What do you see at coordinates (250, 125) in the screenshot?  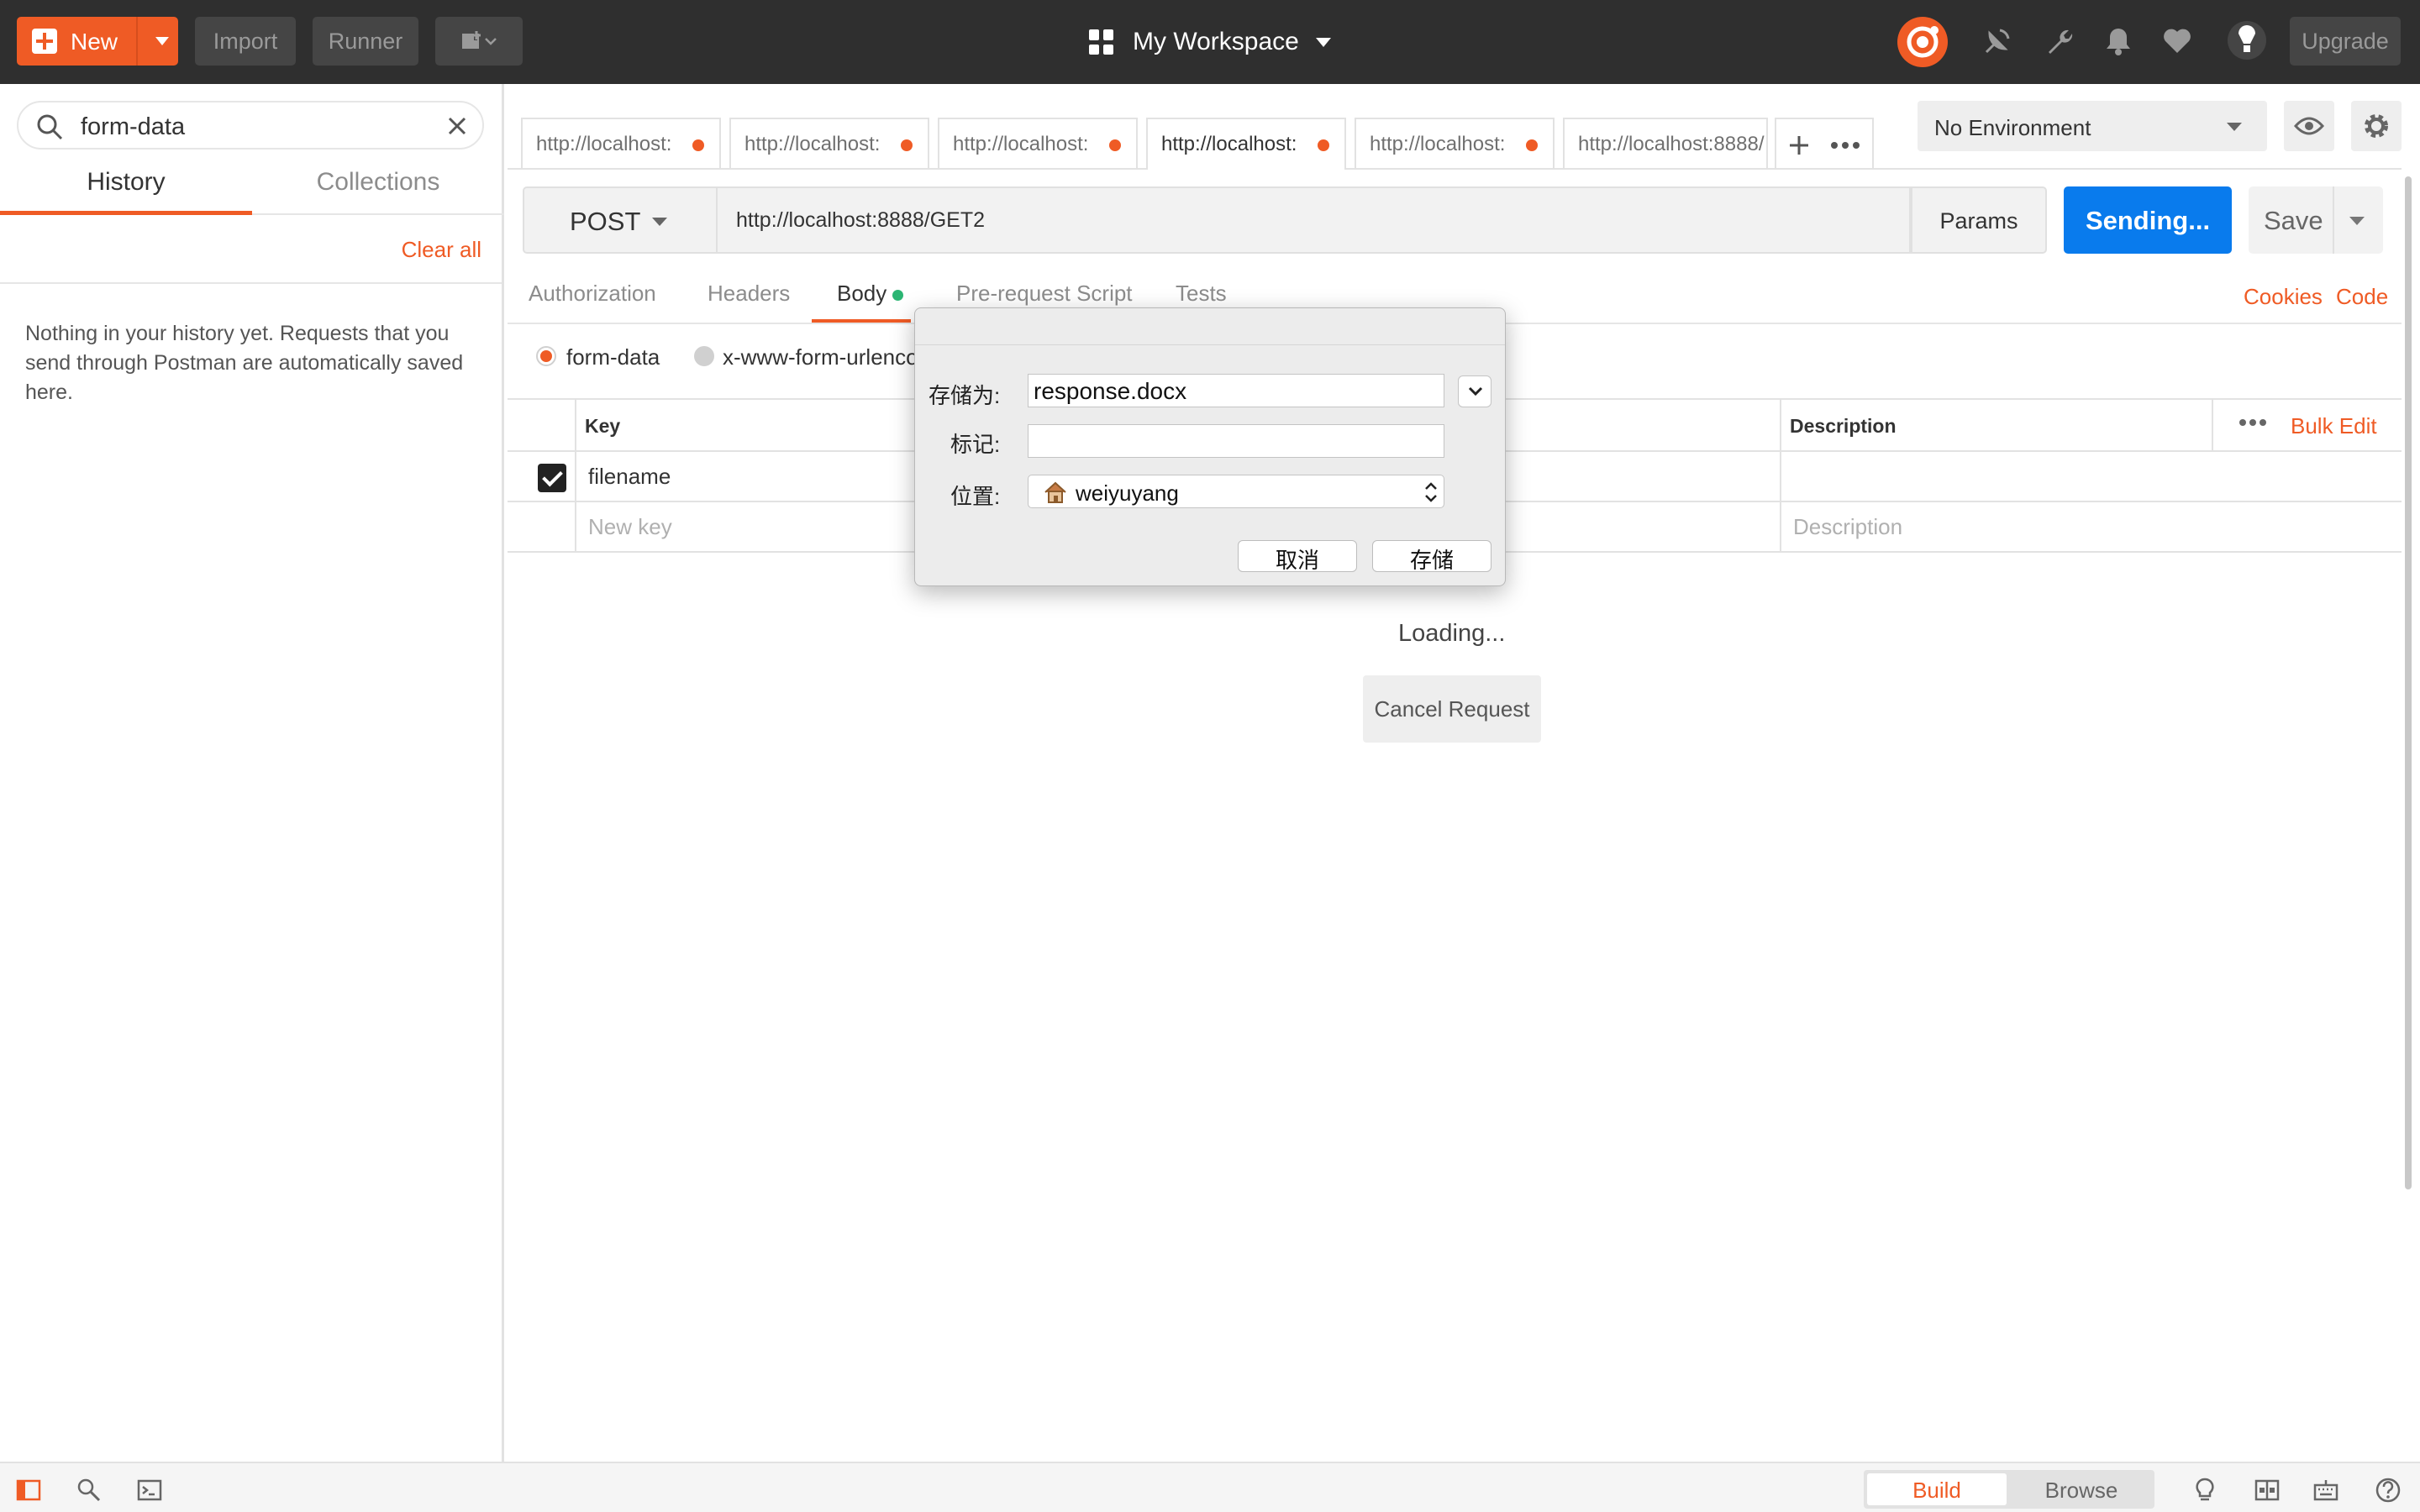 I see `sidebar-search: form-data` at bounding box center [250, 125].